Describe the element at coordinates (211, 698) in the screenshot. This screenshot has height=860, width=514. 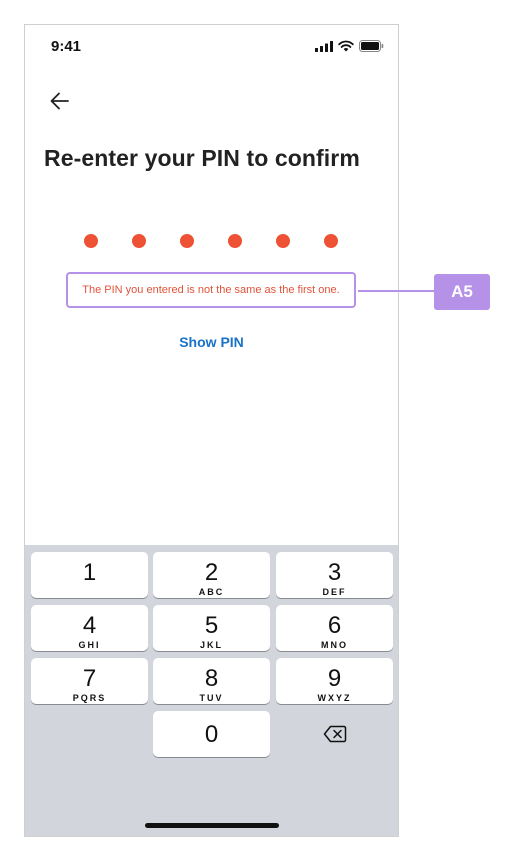
I see `key-letters: TUV` at that location.